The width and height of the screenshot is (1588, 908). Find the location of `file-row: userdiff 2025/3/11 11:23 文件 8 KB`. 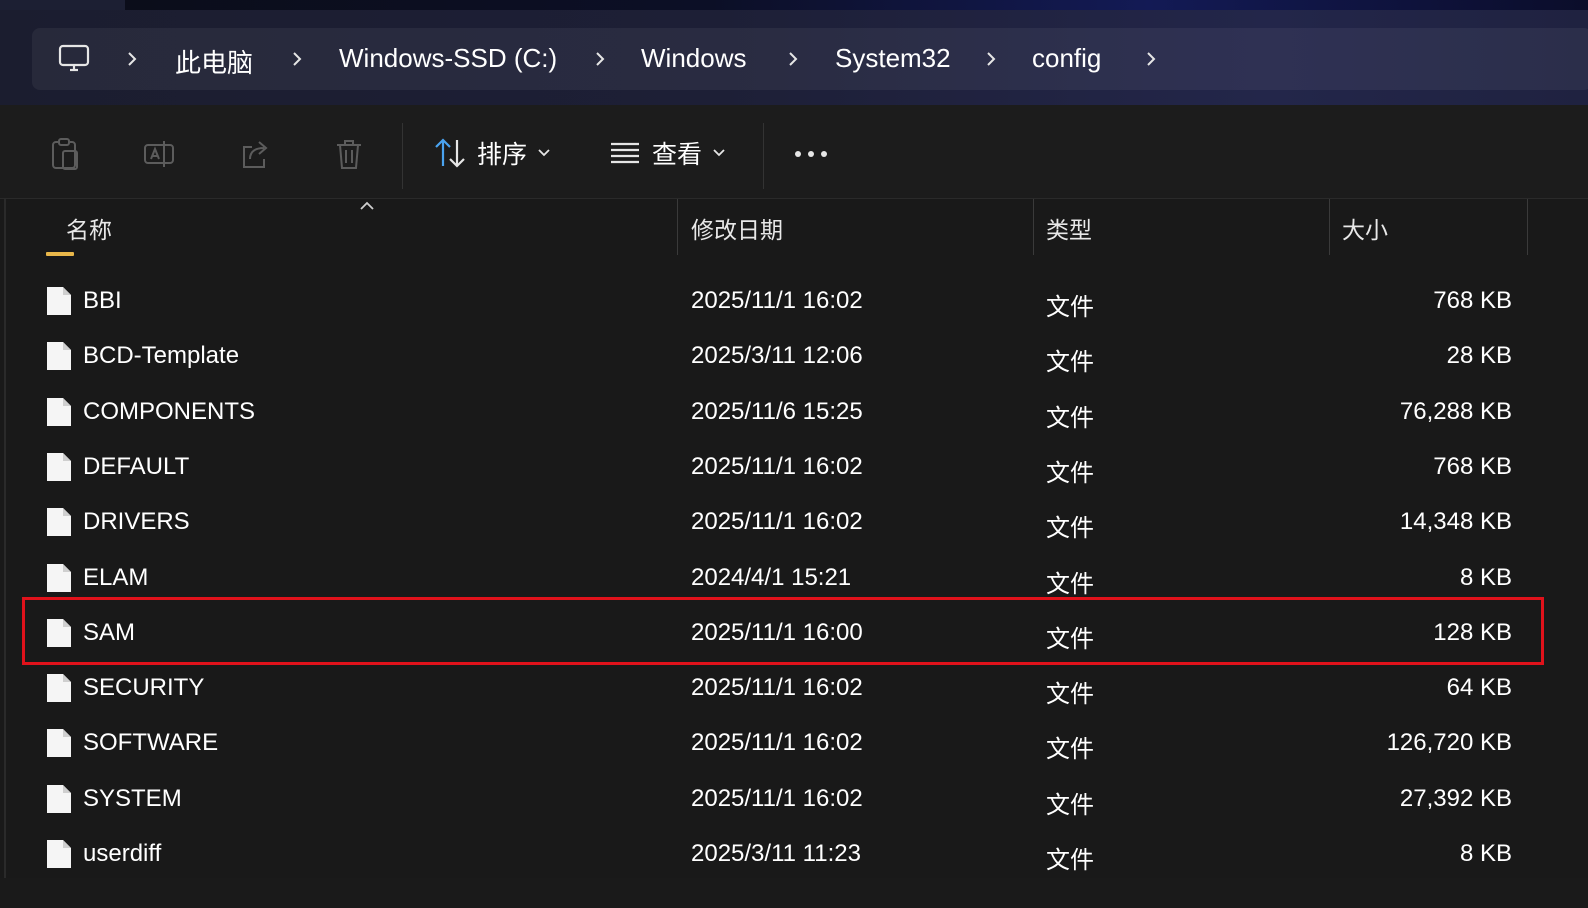

file-row: userdiff 2025/3/11 11:23 文件 8 KB is located at coordinates (794, 854).